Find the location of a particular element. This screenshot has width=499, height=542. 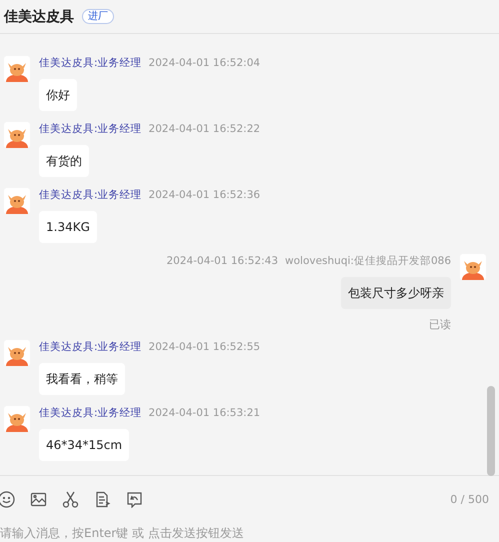

message-time: 2024-04-01 16:52:22 is located at coordinates (204, 129).